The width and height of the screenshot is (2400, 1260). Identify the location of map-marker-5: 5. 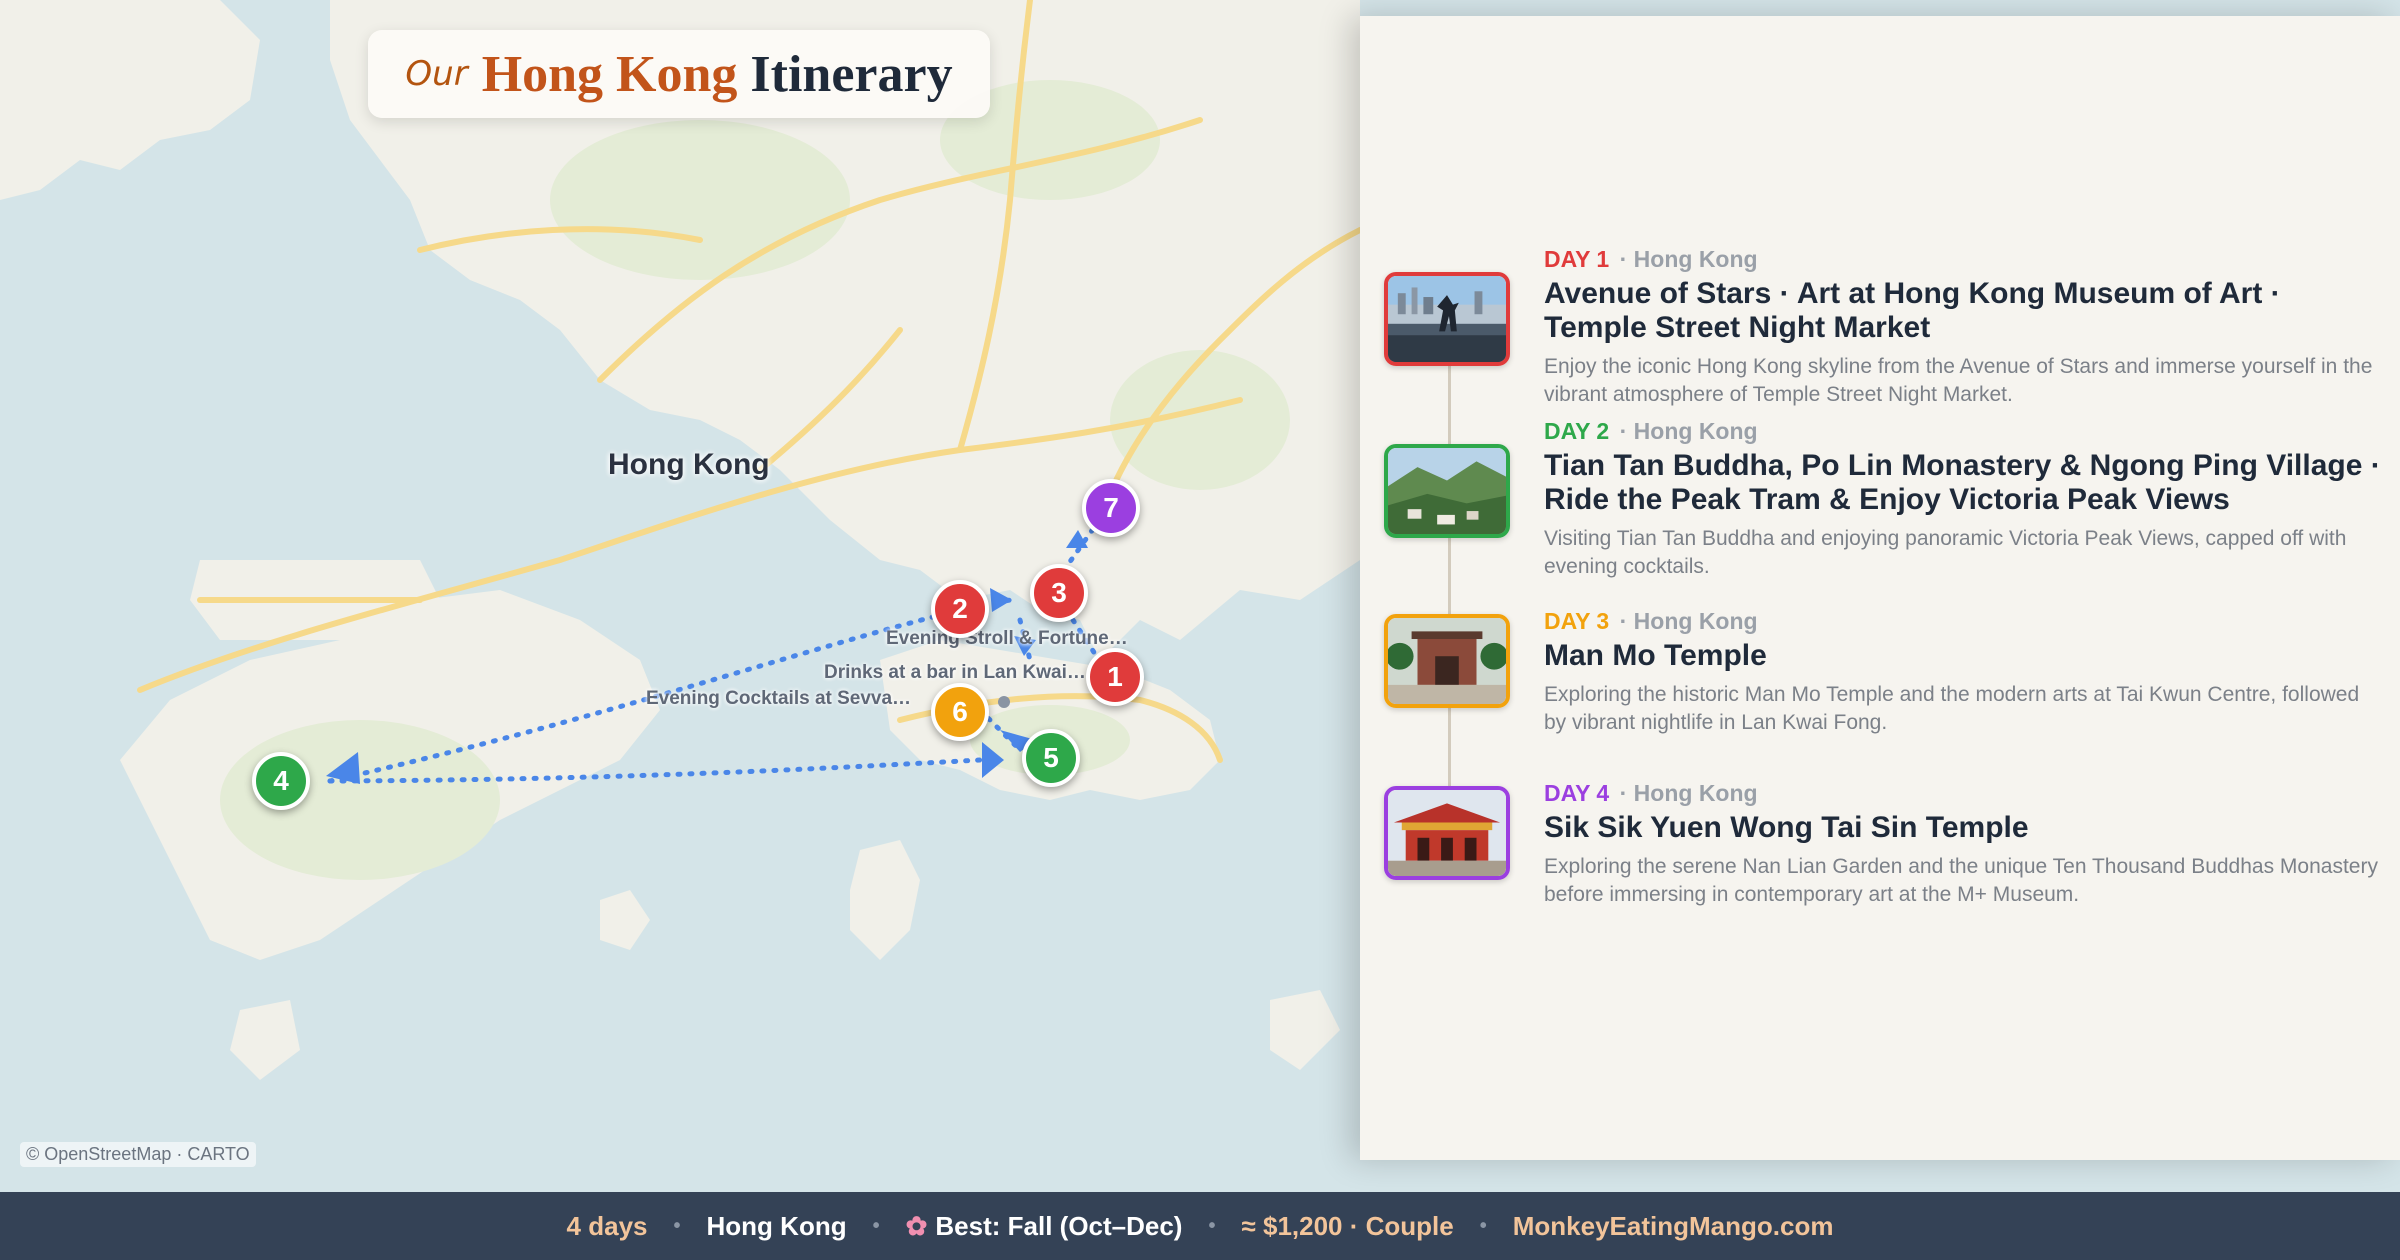
(1051, 758).